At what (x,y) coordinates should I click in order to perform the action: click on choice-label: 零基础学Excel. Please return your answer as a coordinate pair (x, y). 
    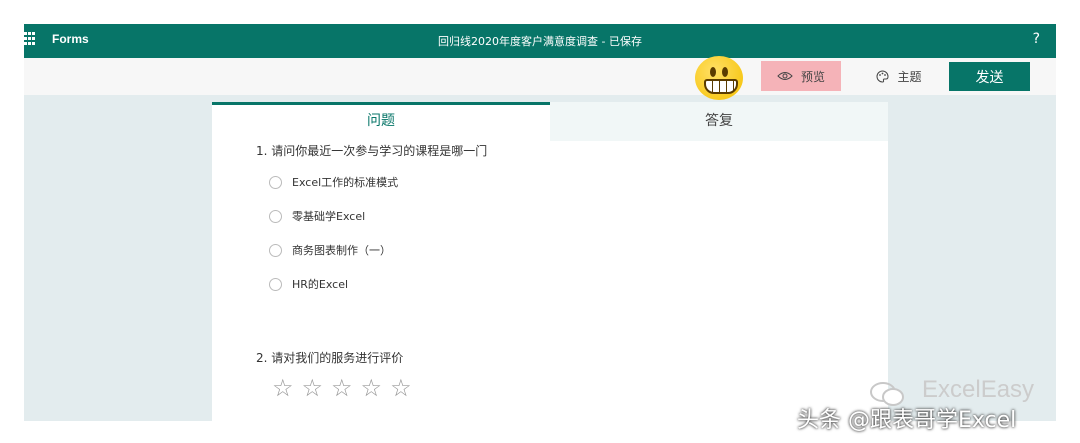
    Looking at the image, I should click on (329, 216).